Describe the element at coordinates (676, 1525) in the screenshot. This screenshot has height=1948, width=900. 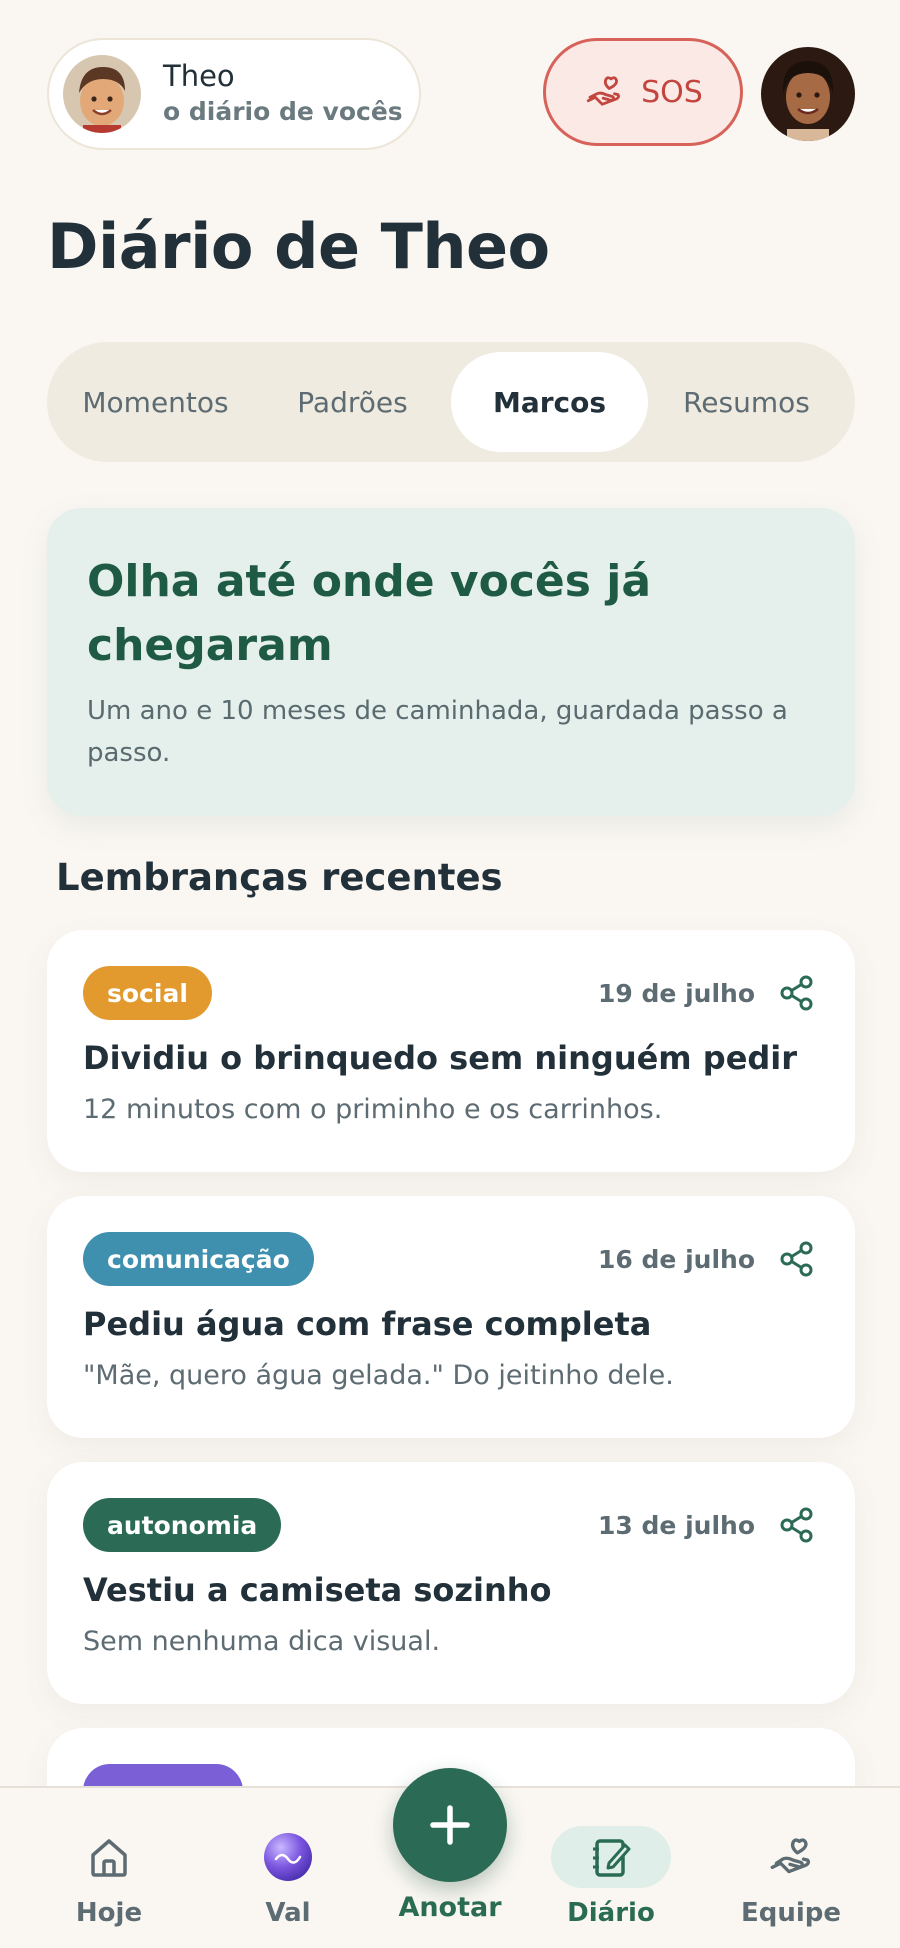
I see `memory-date: 13 de julho` at that location.